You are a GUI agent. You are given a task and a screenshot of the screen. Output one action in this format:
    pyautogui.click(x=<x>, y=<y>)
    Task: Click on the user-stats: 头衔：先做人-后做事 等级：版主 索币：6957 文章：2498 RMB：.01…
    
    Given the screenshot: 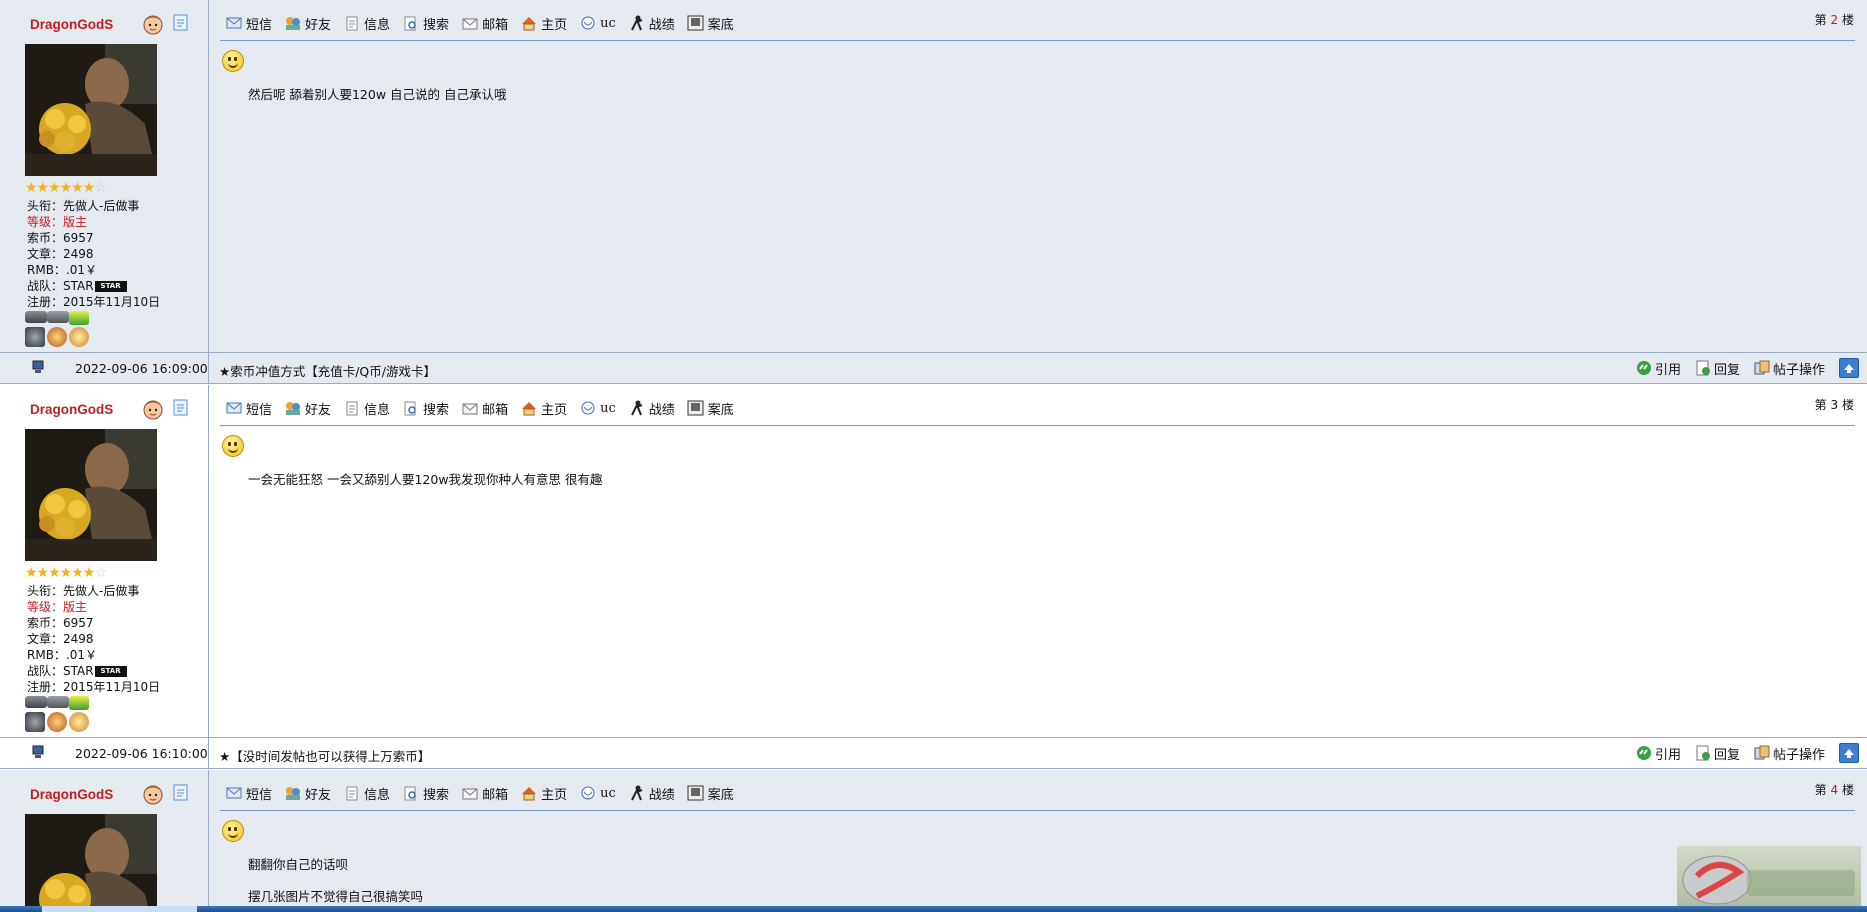 What is the action you would take?
    pyautogui.click(x=94, y=254)
    